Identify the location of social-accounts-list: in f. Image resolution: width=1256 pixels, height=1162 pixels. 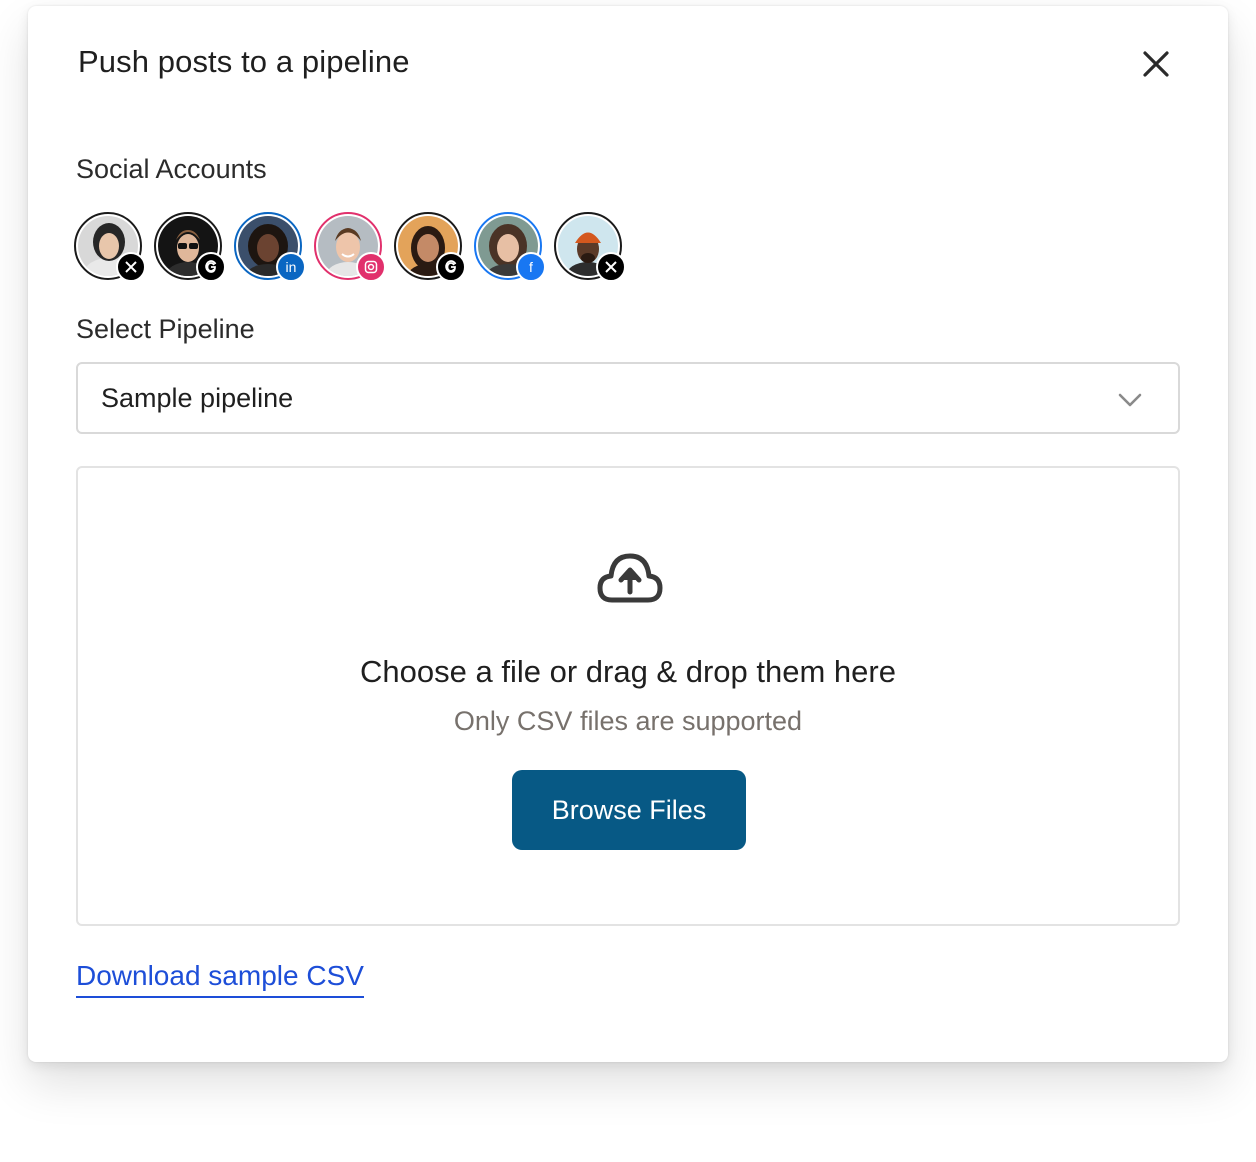
(354, 248).